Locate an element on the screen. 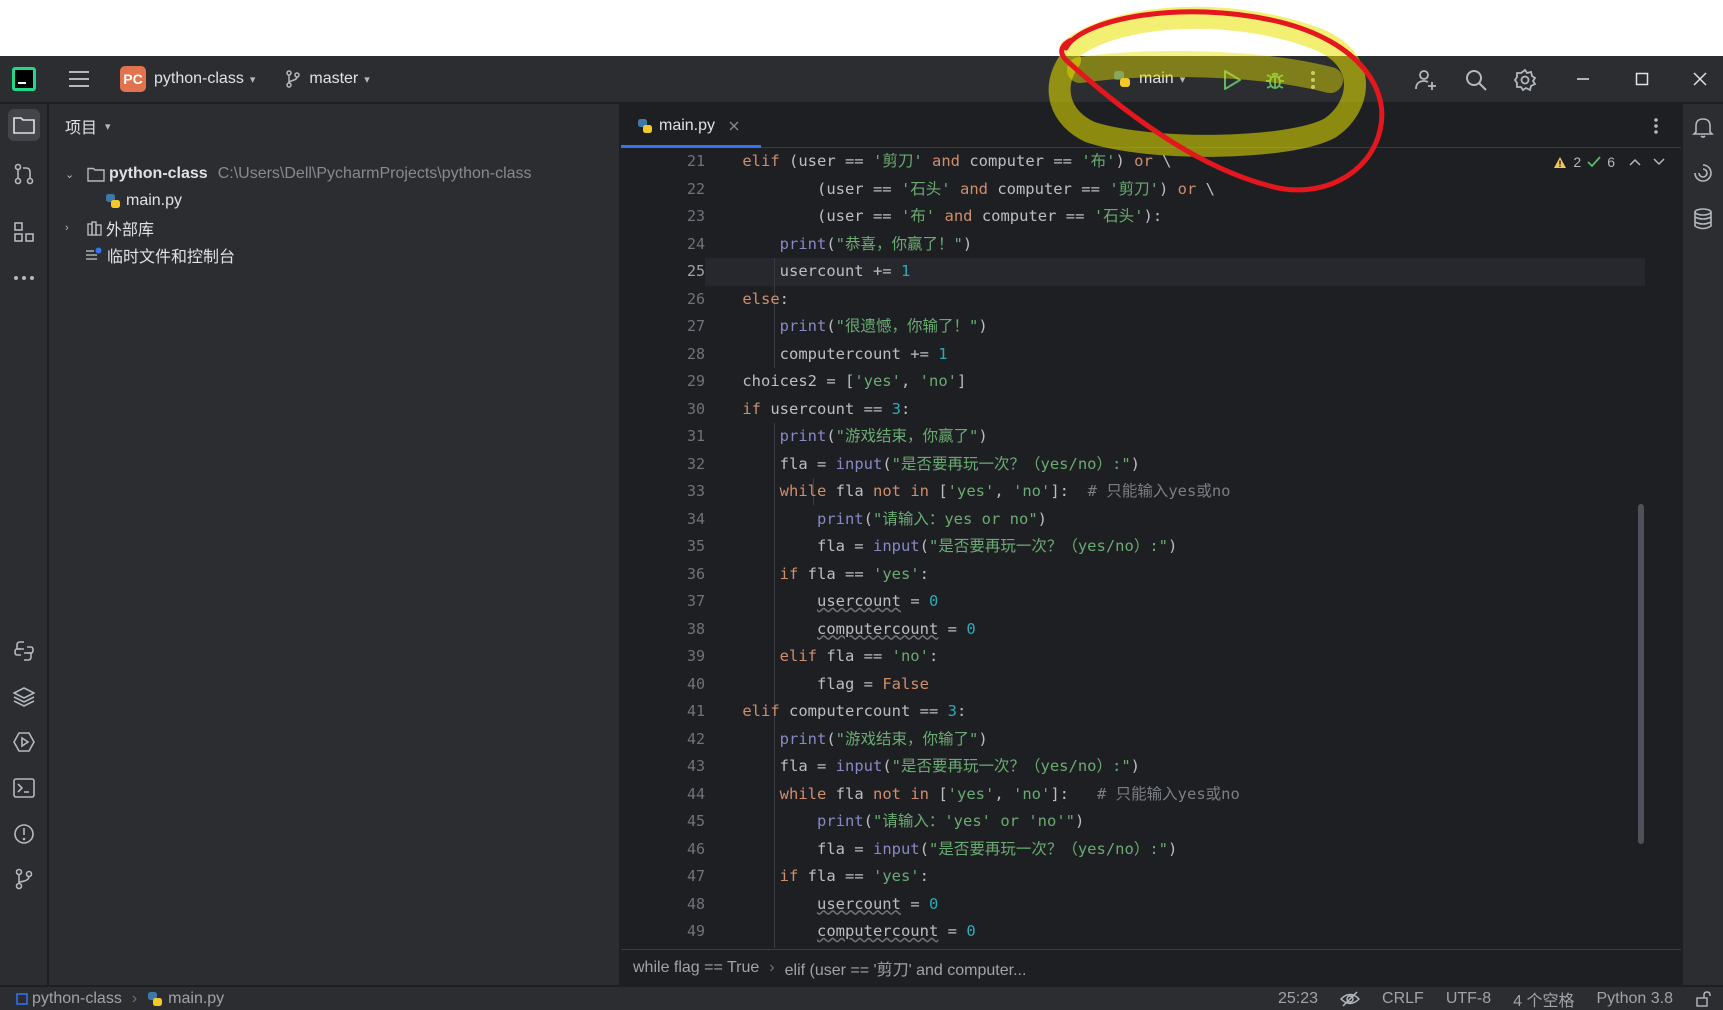  status-crumb-project: python-class is located at coordinates (77, 999).